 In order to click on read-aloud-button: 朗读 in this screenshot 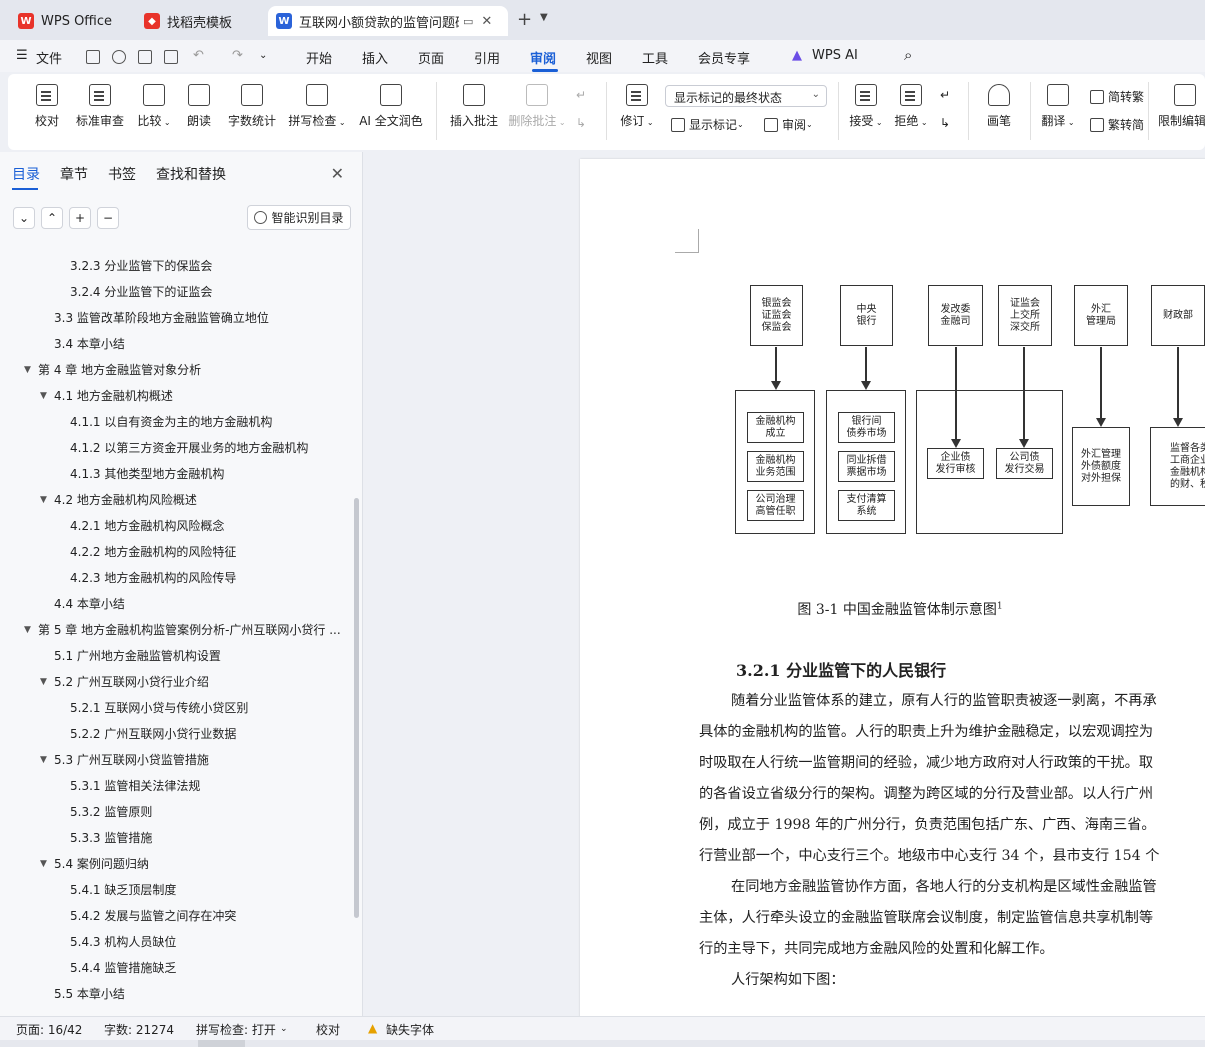, I will do `click(199, 106)`.